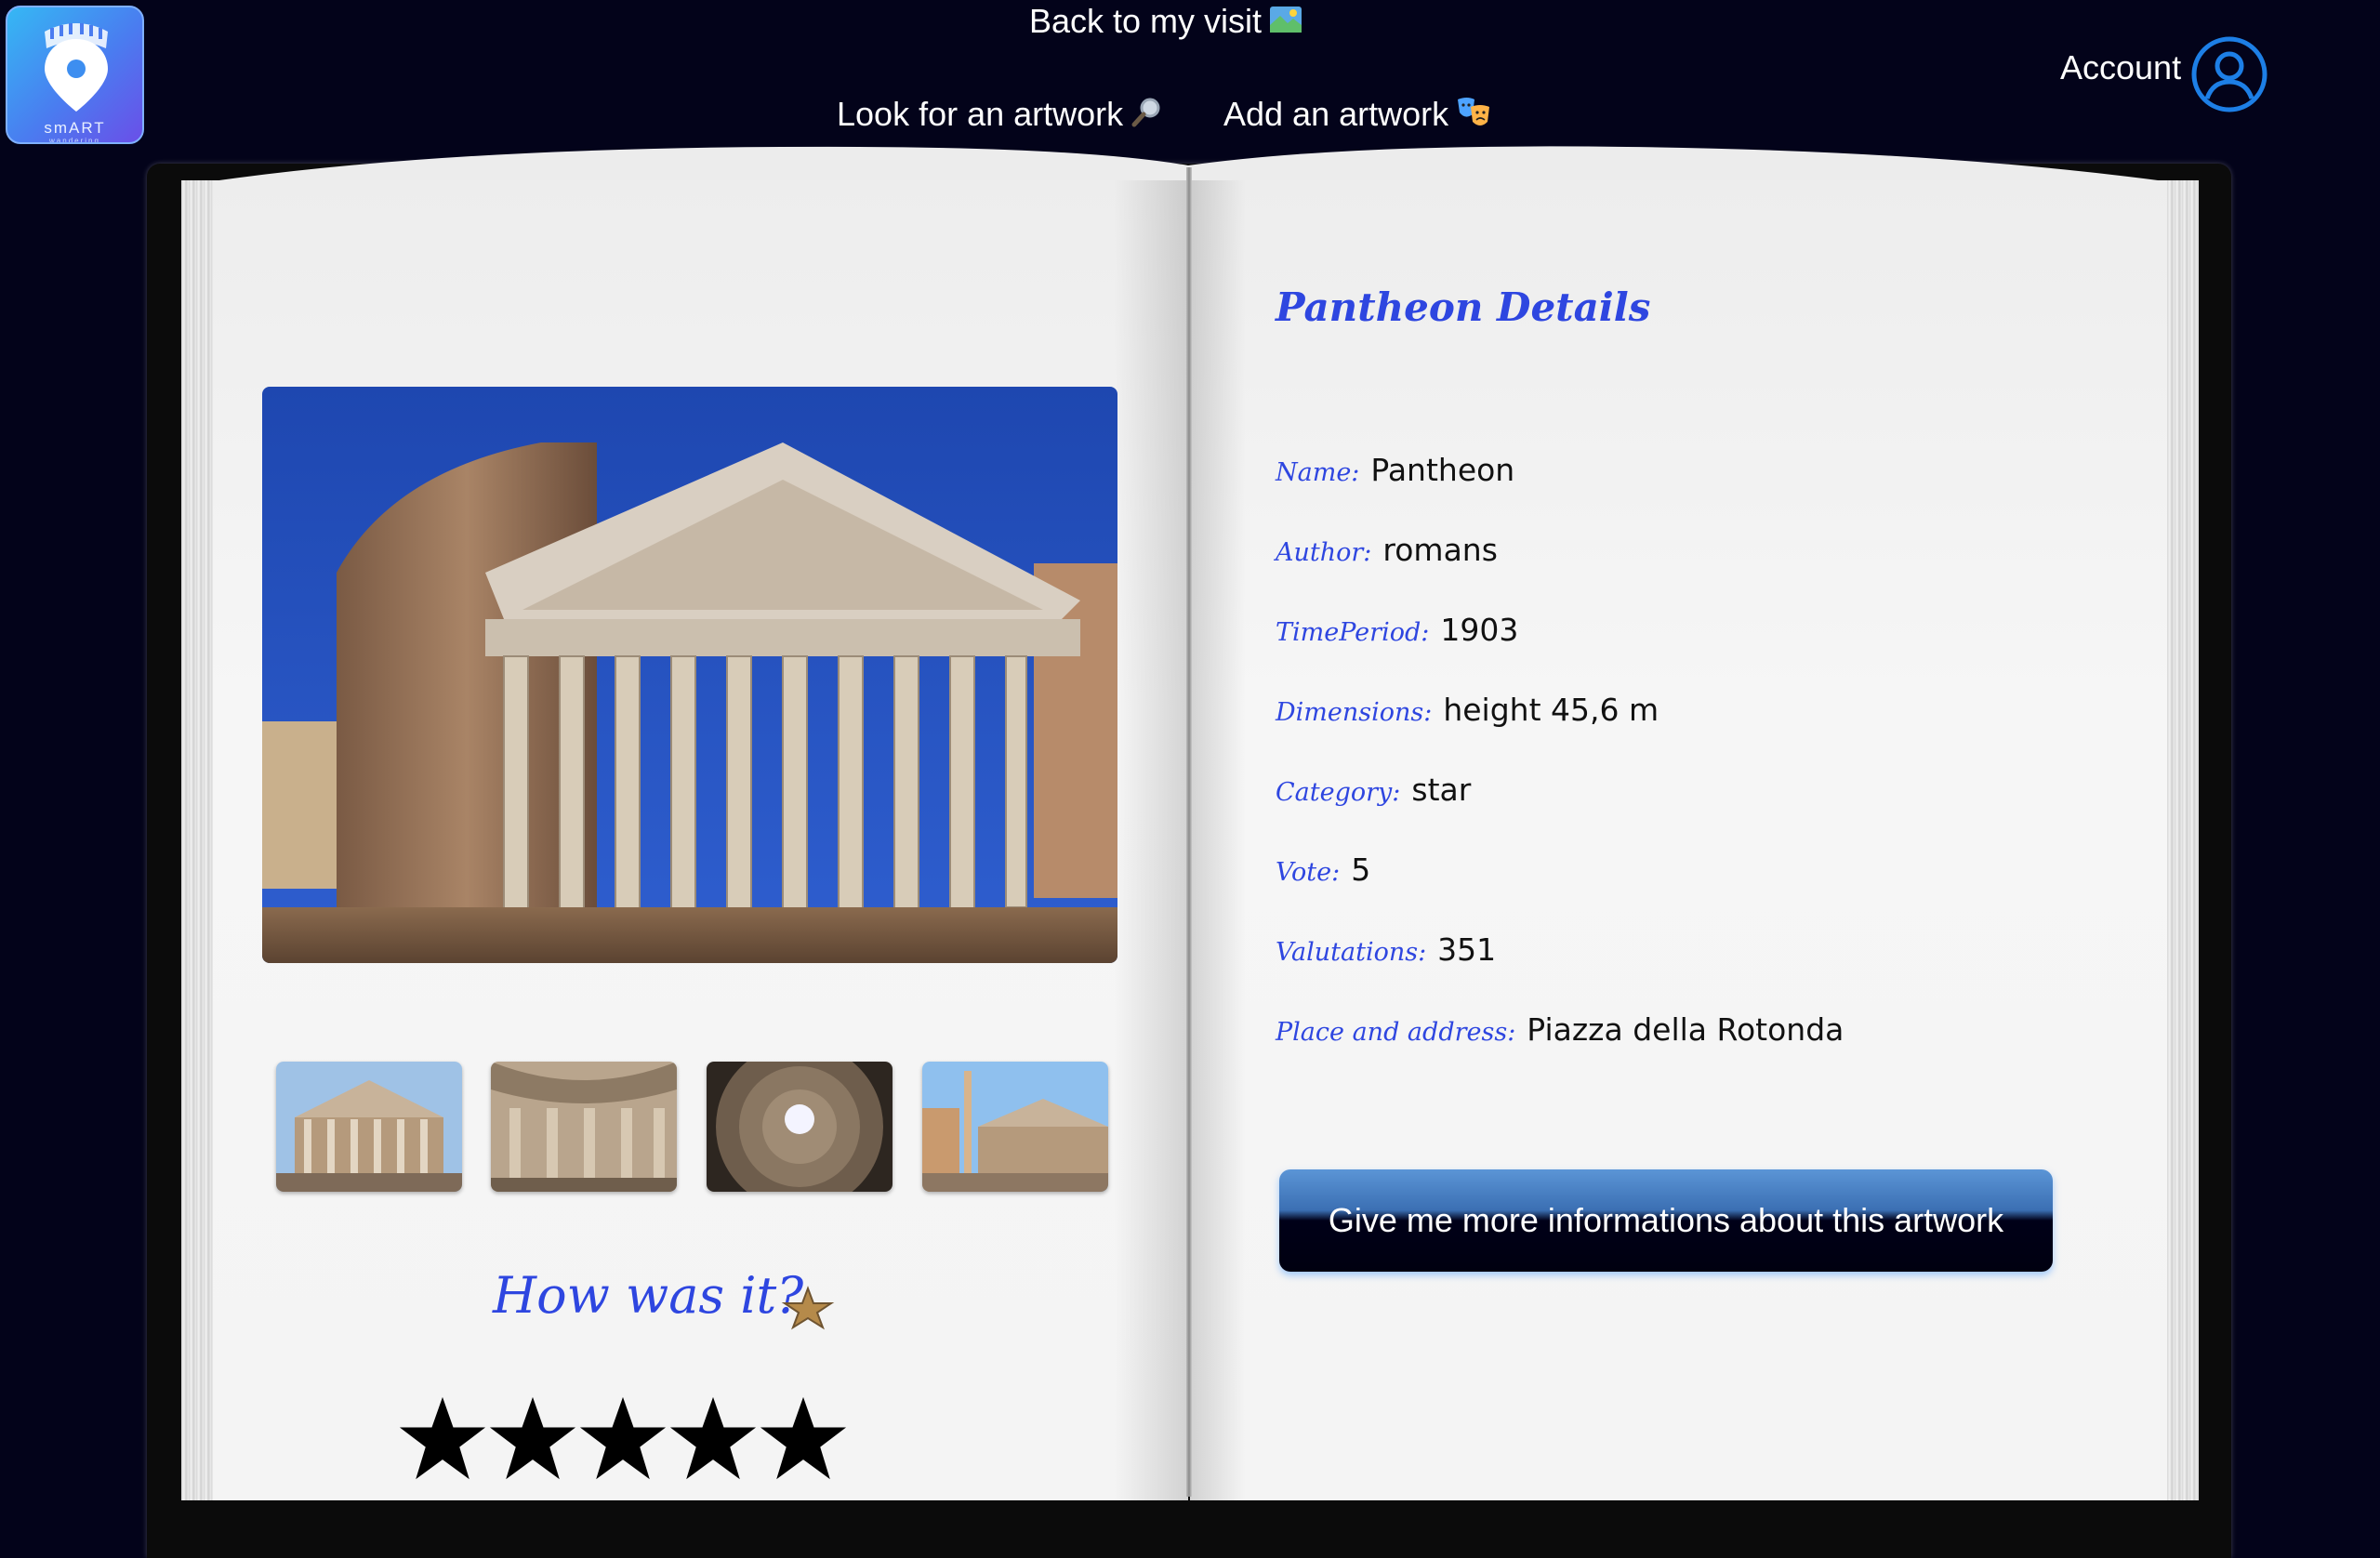  What do you see at coordinates (713, 1439) in the screenshot?
I see `rating-star-4-icon` at bounding box center [713, 1439].